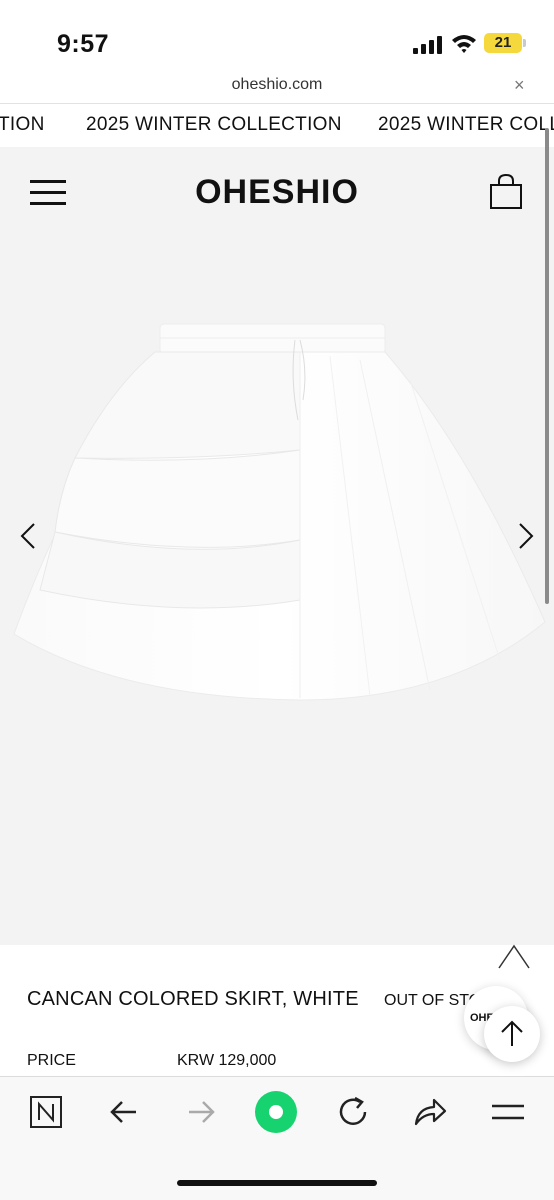  Describe the element at coordinates (430, 1112) in the screenshot. I see `share-icon` at that location.